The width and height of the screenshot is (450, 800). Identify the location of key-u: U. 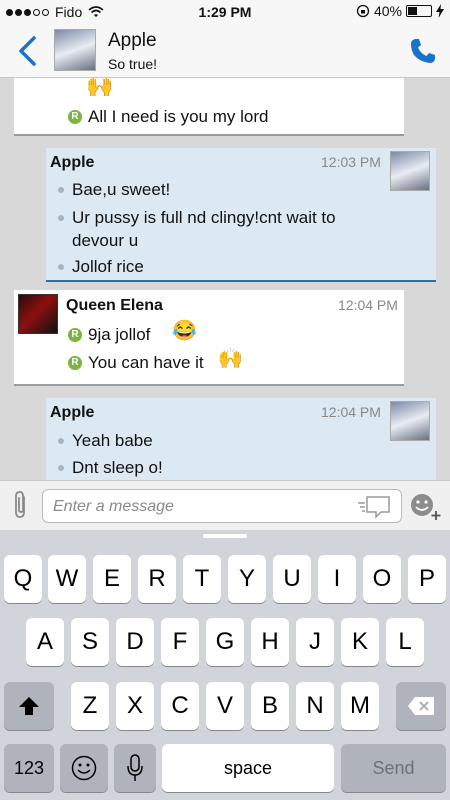
(292, 579).